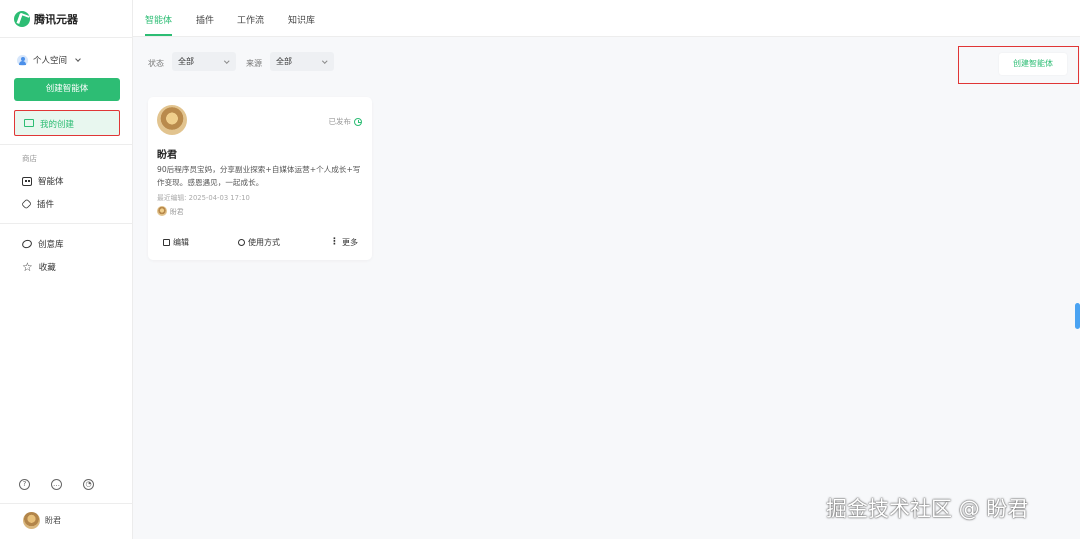 This screenshot has width=1080, height=539. What do you see at coordinates (67, 89) in the screenshot?
I see `create-agent-button: 创建智能体` at bounding box center [67, 89].